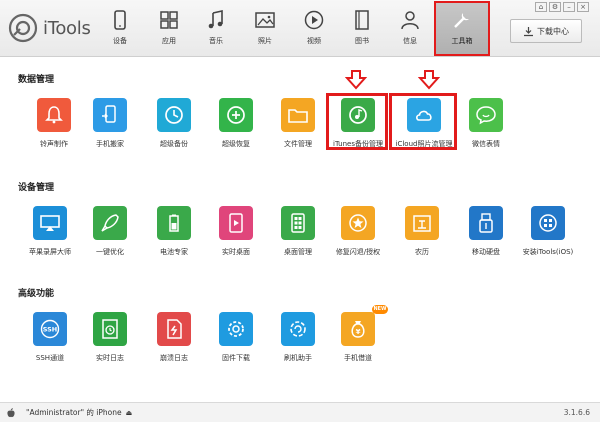 The width and height of the screenshot is (600, 422). I want to click on tab-video: 视频, so click(314, 28).